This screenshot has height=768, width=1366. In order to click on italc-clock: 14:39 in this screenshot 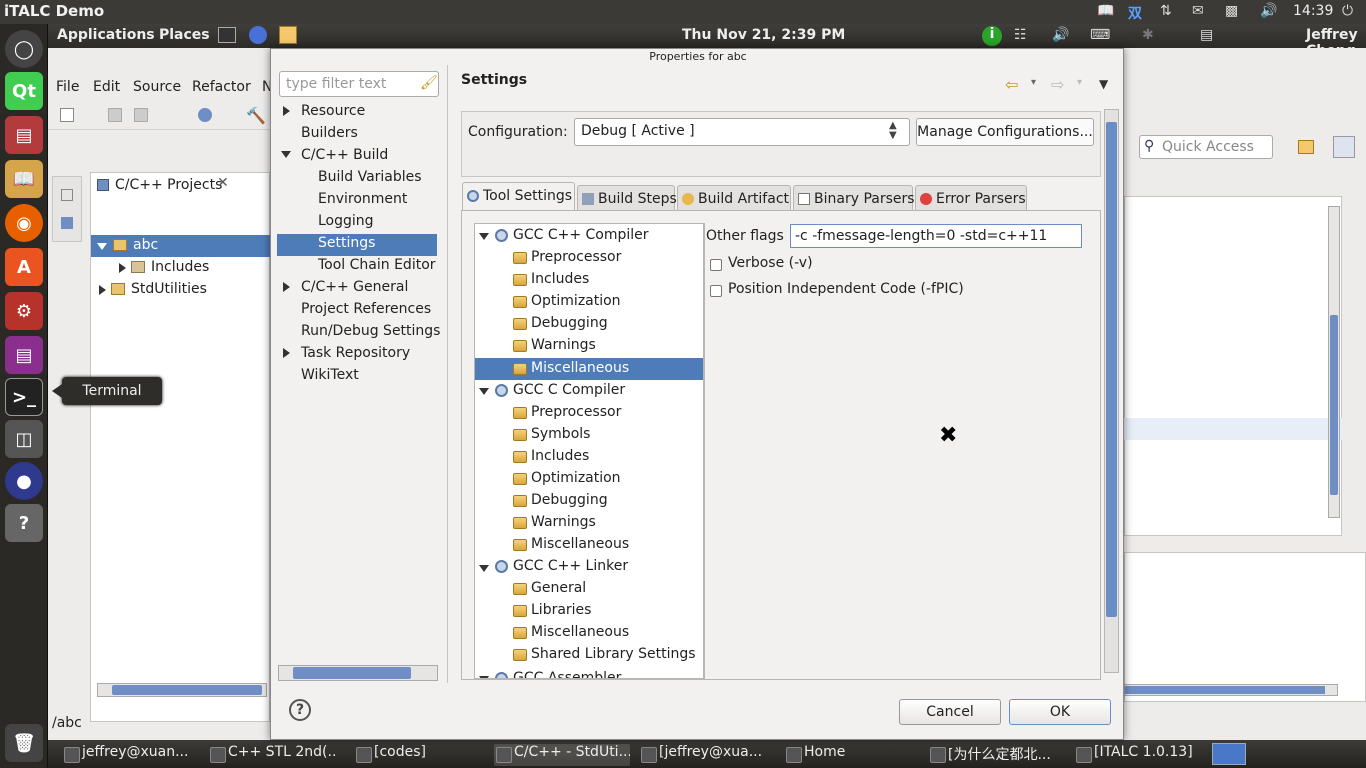, I will do `click(1313, 11)`.